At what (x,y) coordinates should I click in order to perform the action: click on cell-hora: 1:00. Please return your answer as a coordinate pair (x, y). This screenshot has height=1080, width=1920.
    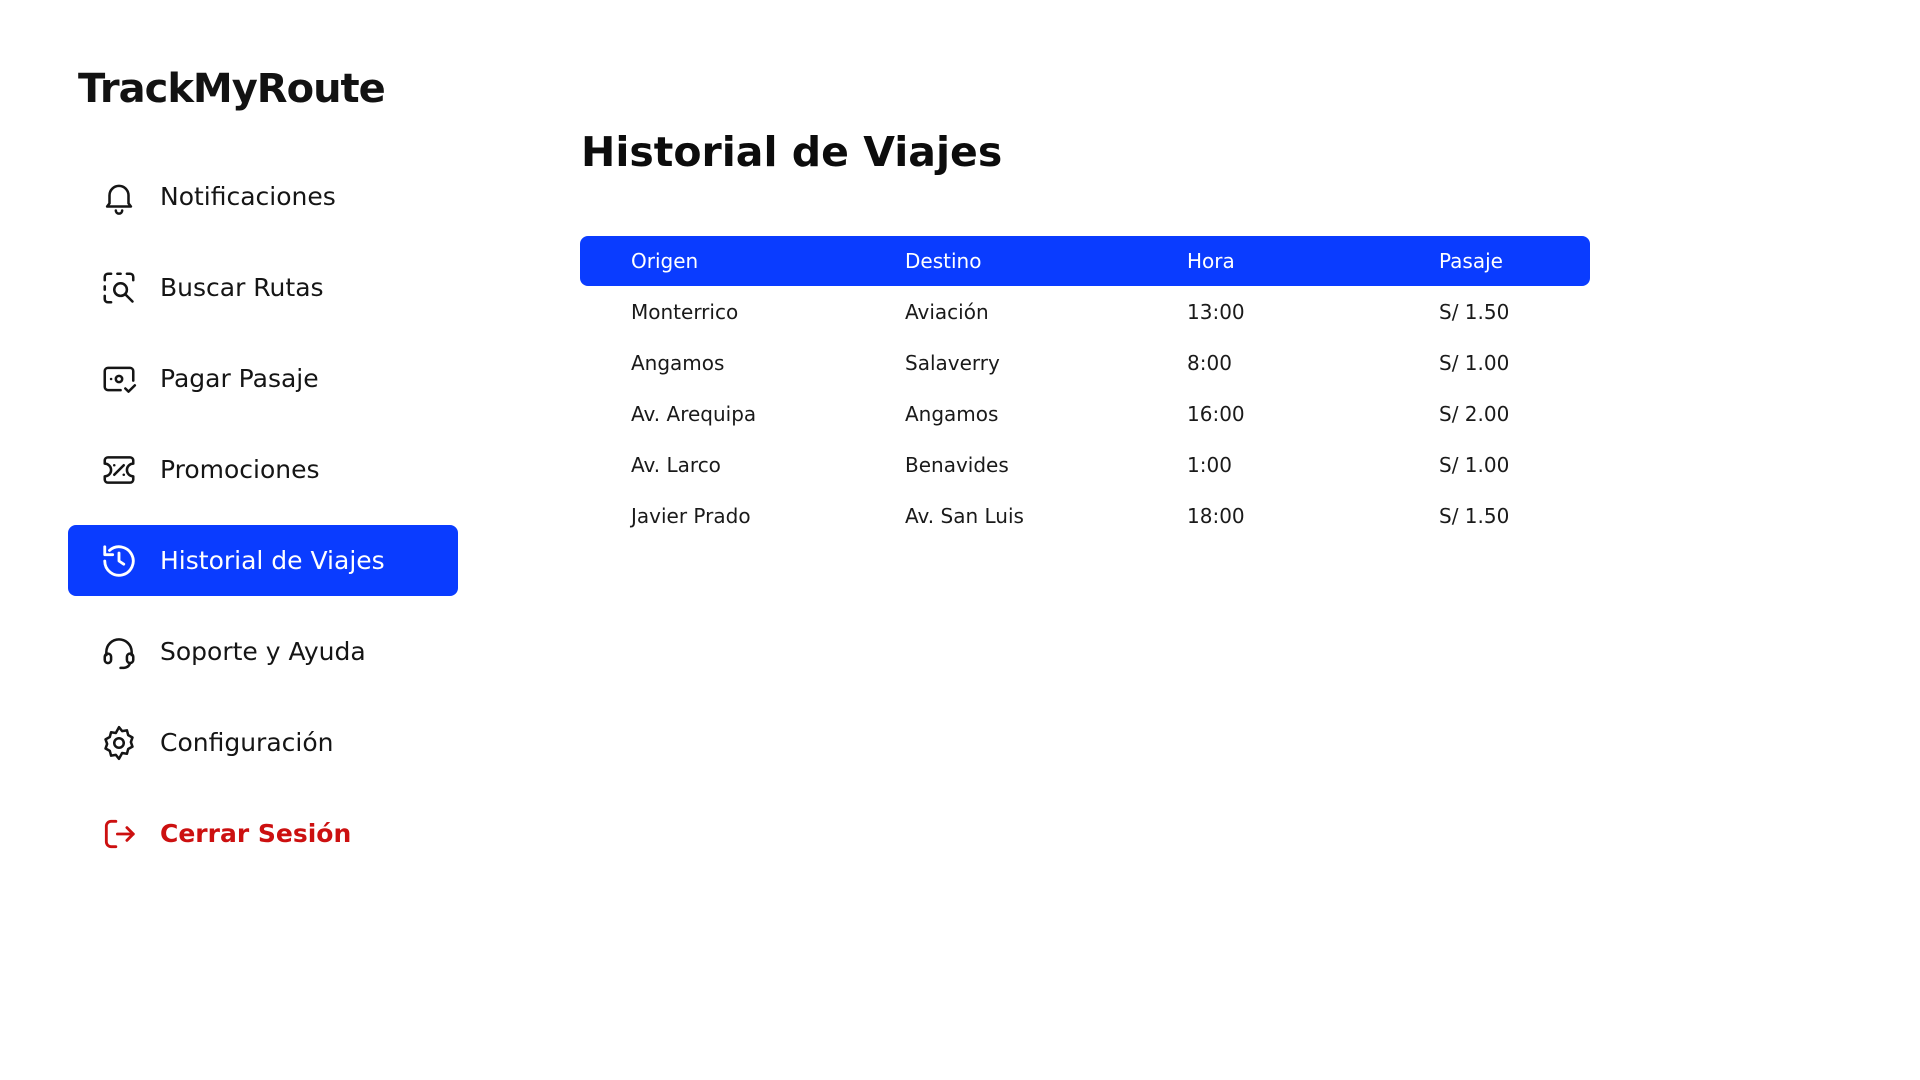
    Looking at the image, I should click on (1209, 464).